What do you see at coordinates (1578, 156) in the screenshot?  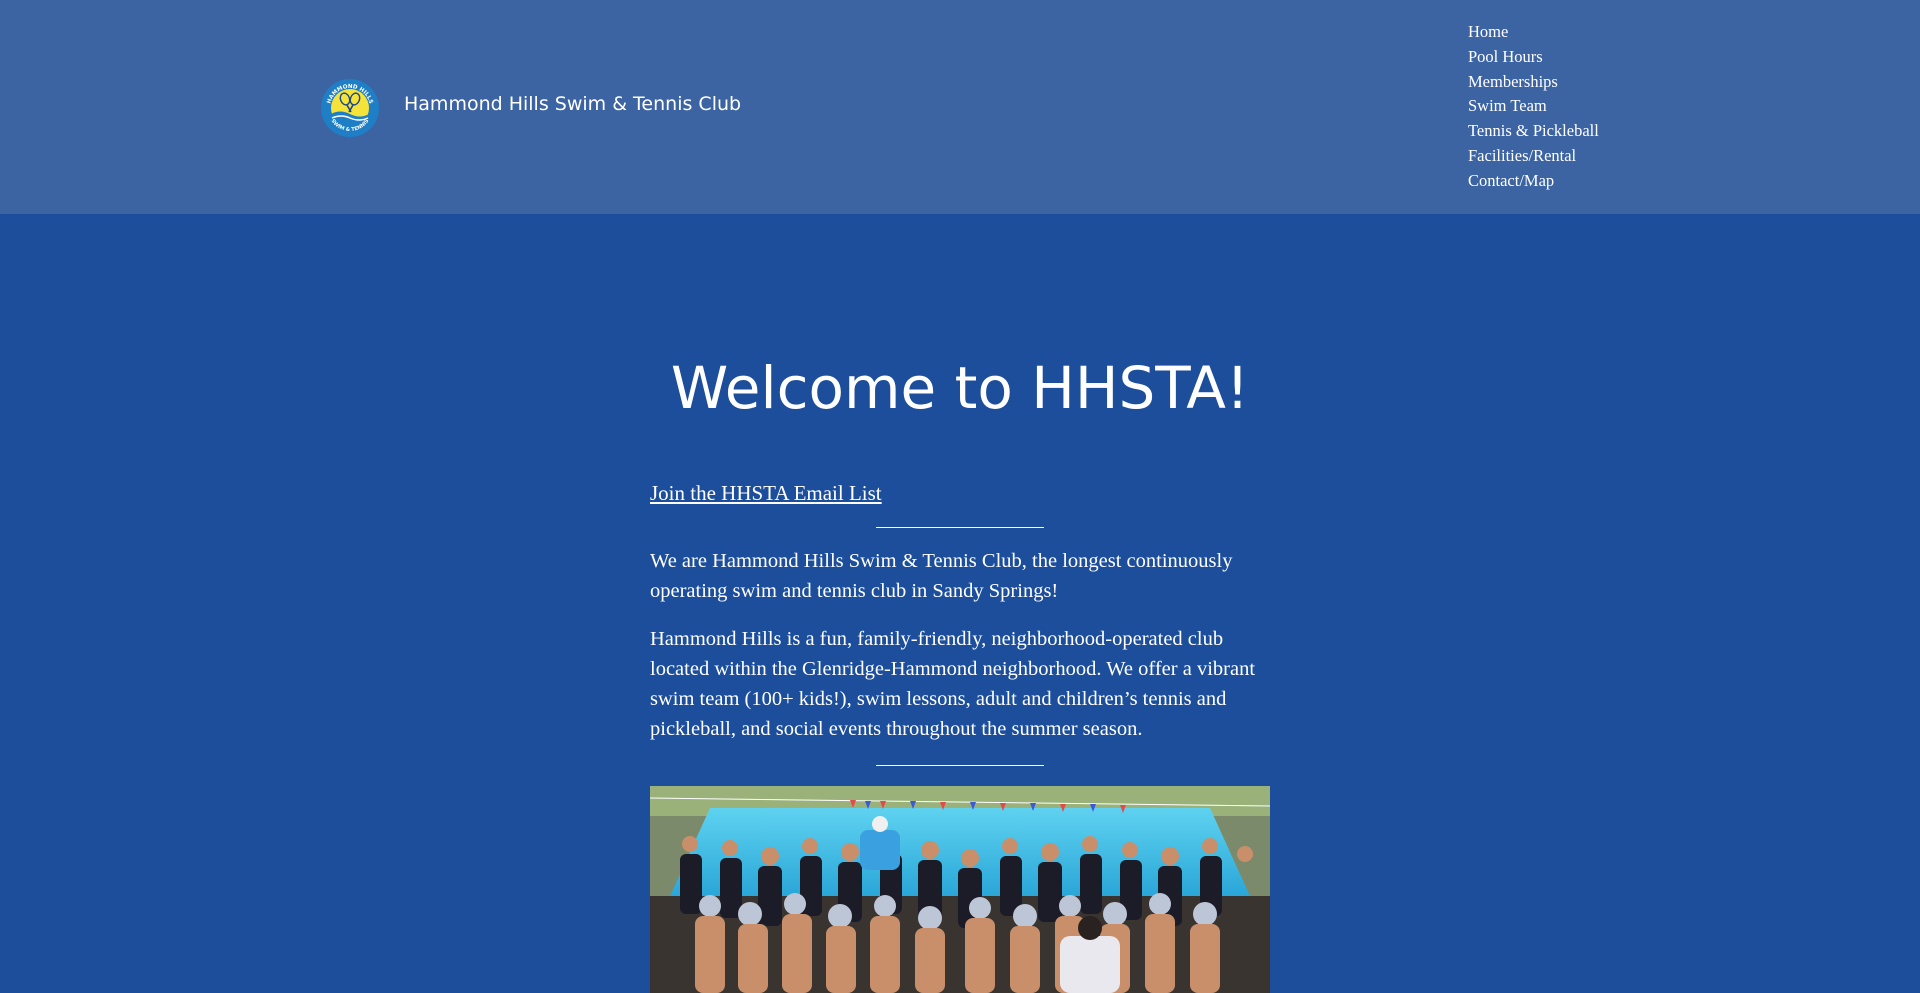 I see `nav-item-facilities-rental: Facilities/Rental` at bounding box center [1578, 156].